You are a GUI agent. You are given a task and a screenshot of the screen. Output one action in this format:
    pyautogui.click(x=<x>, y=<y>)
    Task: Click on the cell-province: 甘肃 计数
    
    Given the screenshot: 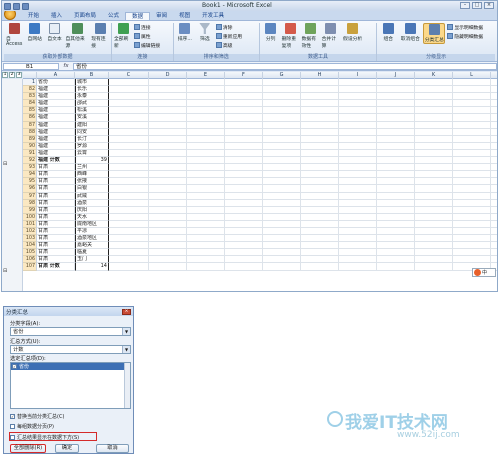 What is the action you would take?
    pyautogui.click(x=56, y=267)
    